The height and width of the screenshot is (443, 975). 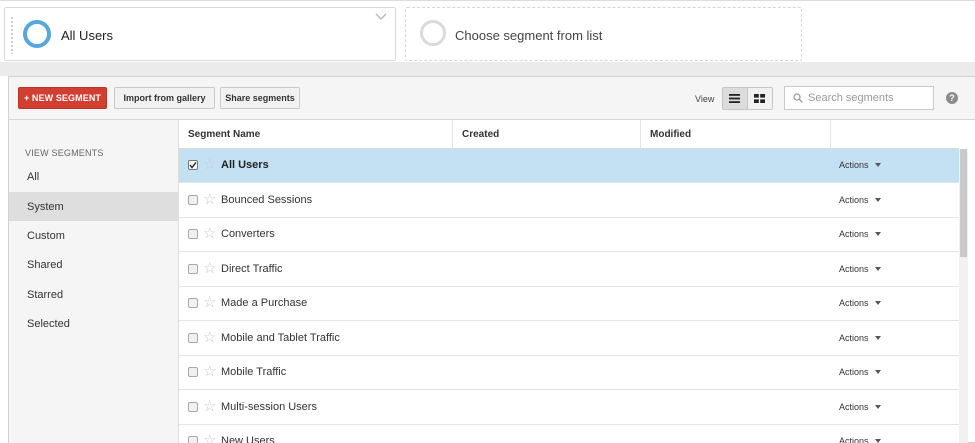 I want to click on divider, so click(x=487, y=69).